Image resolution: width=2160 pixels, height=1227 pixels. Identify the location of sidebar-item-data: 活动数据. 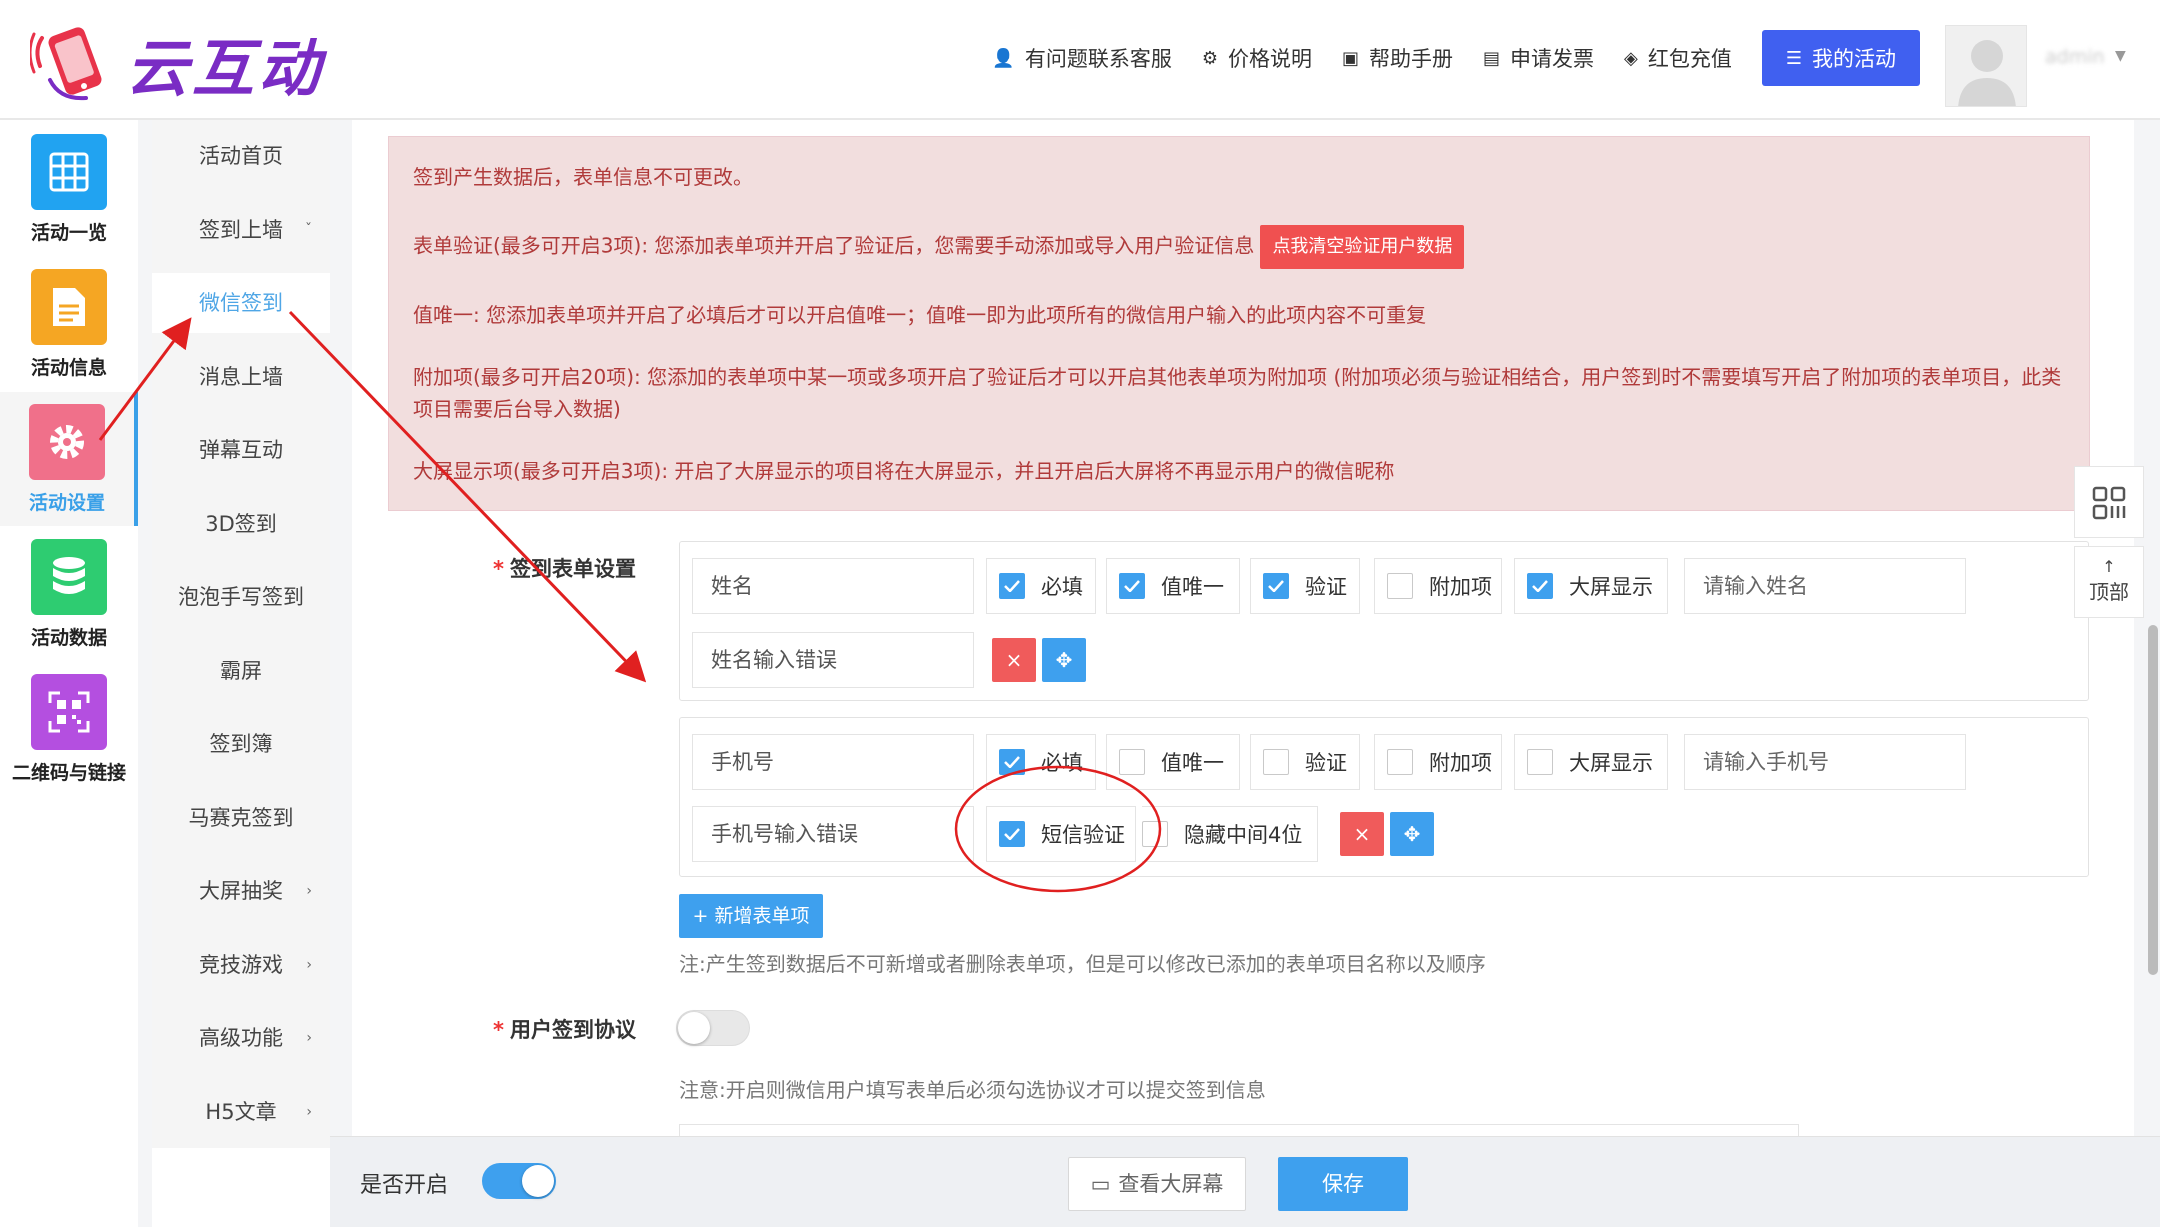
(69, 594).